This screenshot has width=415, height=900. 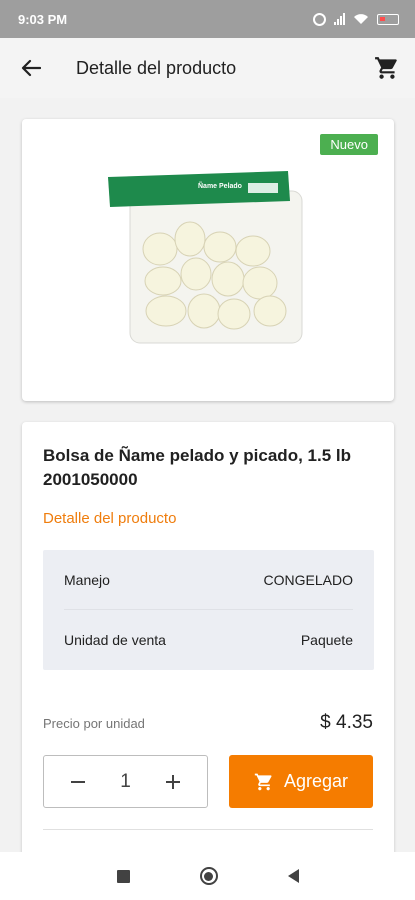 I want to click on new-badge: Nuevo, so click(x=349, y=144).